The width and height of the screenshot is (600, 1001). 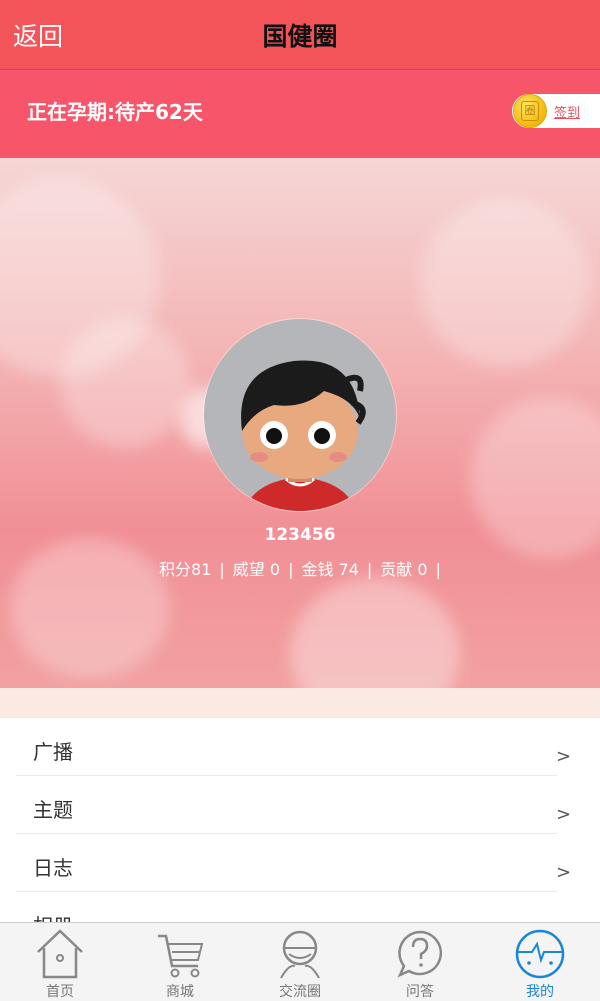 I want to click on menu-item-journal: 日志 >, so click(x=293, y=863).